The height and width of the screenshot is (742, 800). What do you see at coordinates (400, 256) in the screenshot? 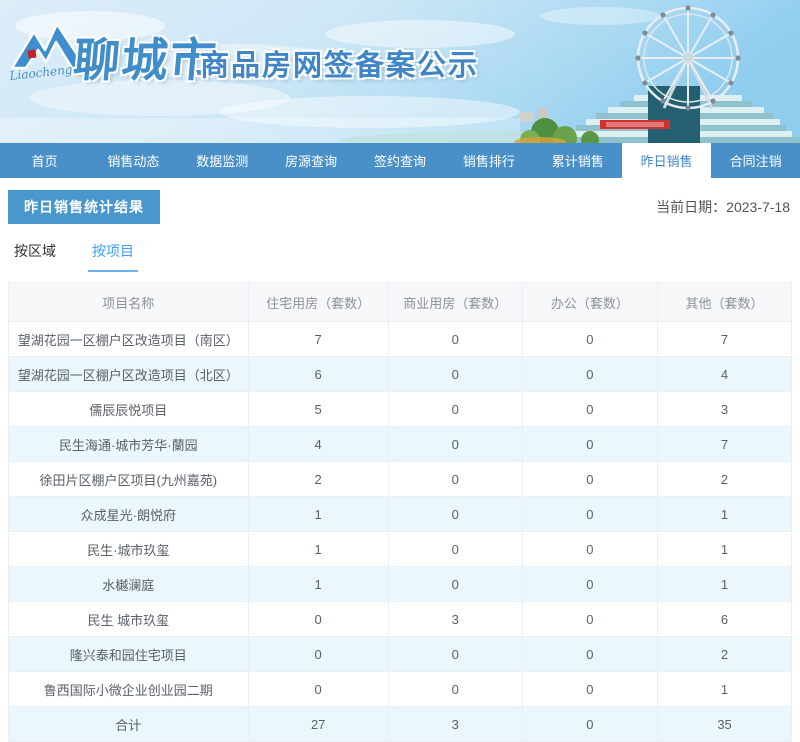
I see `view-tabs: 按区域 按项目` at bounding box center [400, 256].